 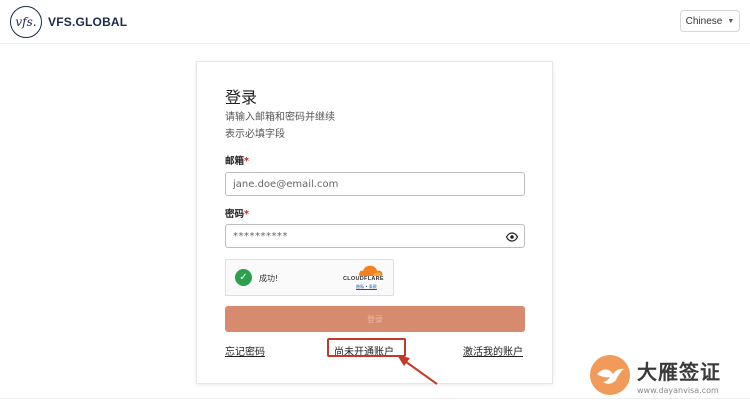 I want to click on login-button: 登录, so click(x=375, y=319).